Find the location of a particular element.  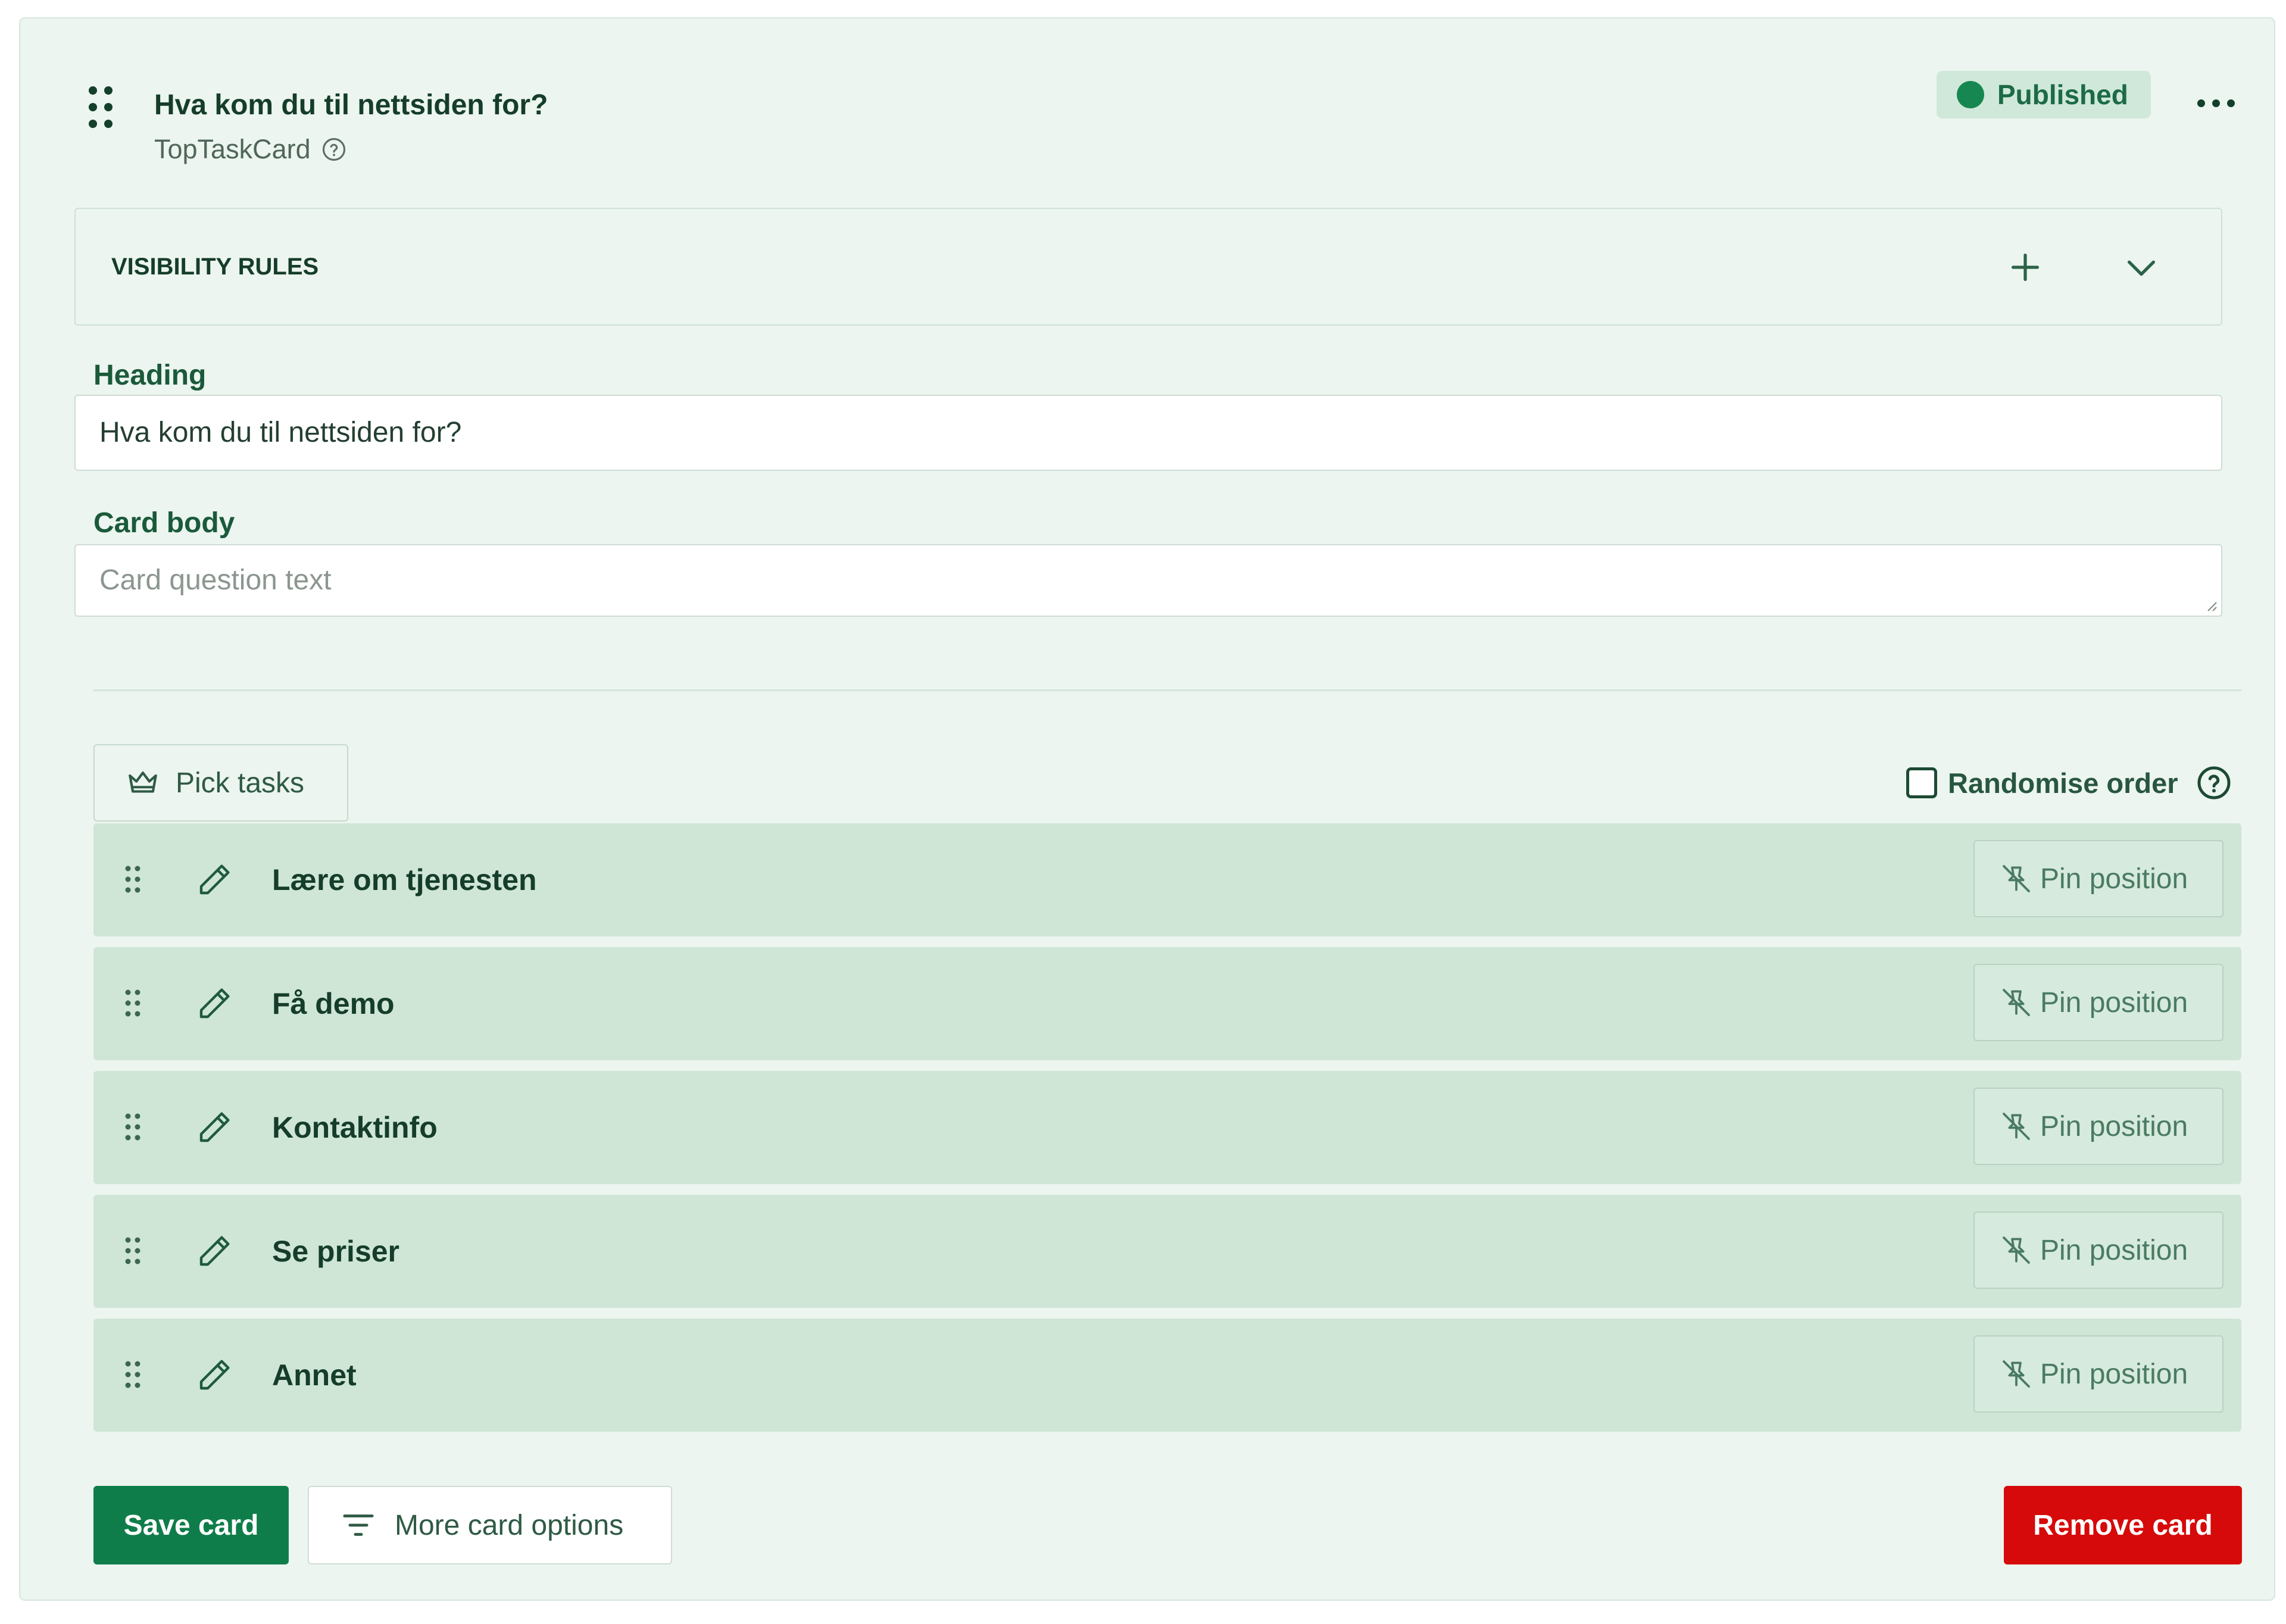

card-body-label: Card body is located at coordinates (164, 523).